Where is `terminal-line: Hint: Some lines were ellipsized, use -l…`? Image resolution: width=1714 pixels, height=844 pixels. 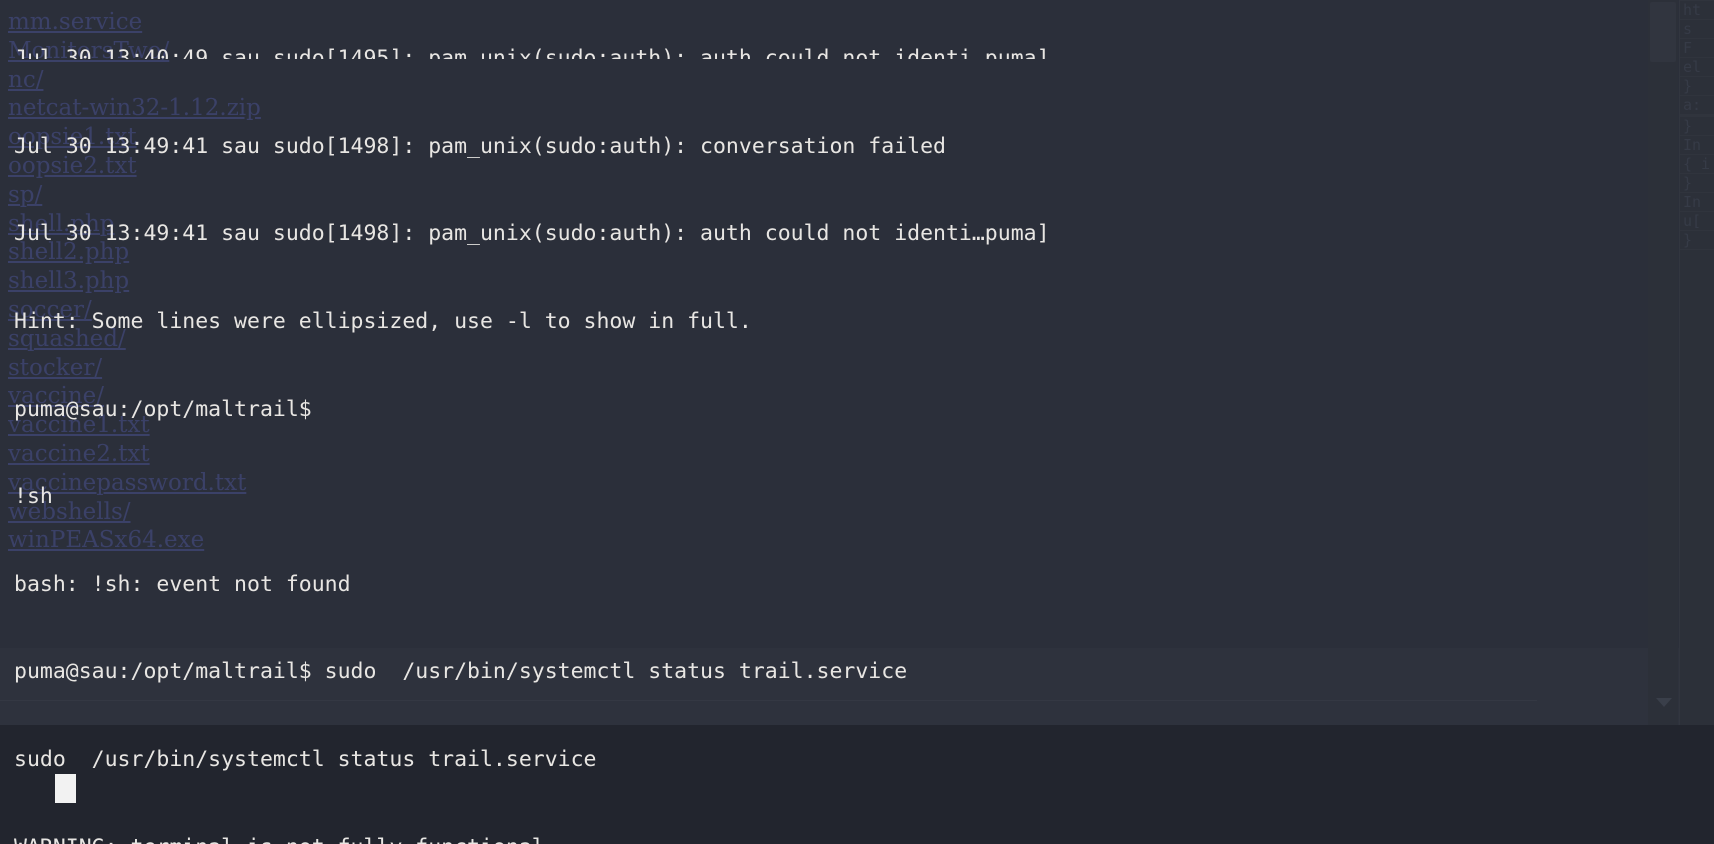
terminal-line: Hint: Some lines were ellipsized, use -l… is located at coordinates (383, 321).